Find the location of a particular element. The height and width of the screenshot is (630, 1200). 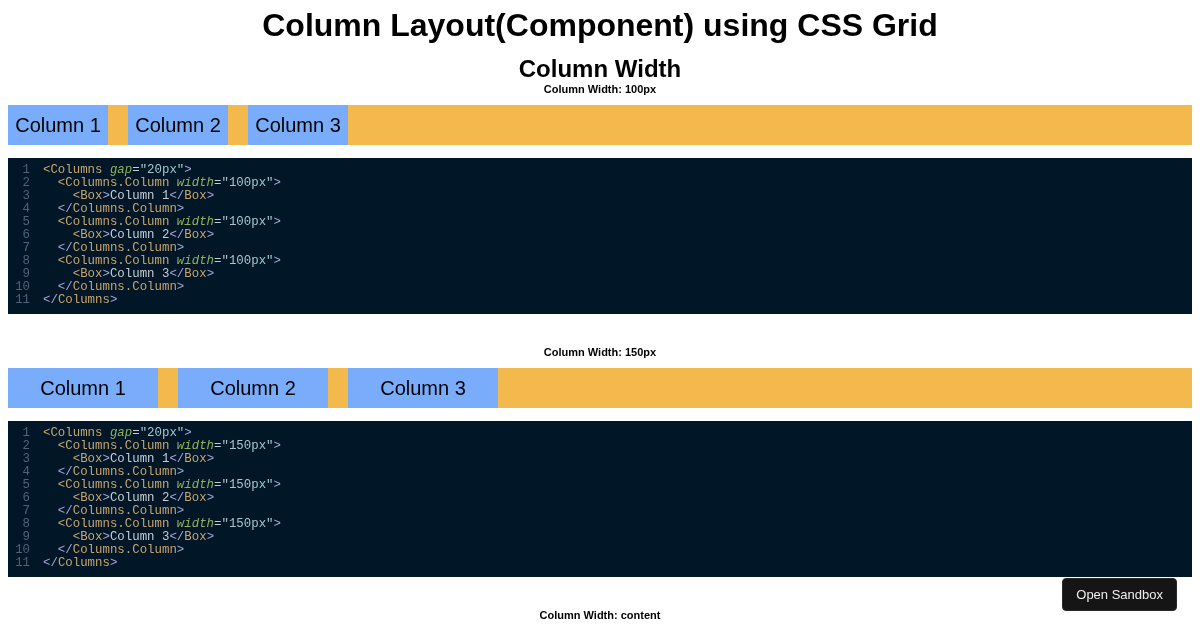

example-label: Column Width: content is located at coordinates (600, 615).